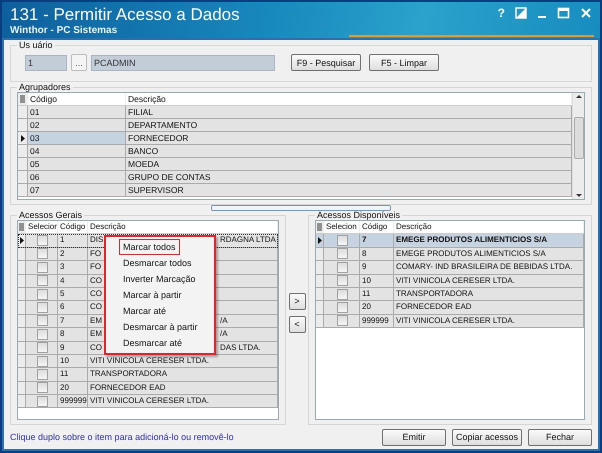 The image size is (602, 453). What do you see at coordinates (96, 348) in the screenshot?
I see `table-cell: CO` at bounding box center [96, 348].